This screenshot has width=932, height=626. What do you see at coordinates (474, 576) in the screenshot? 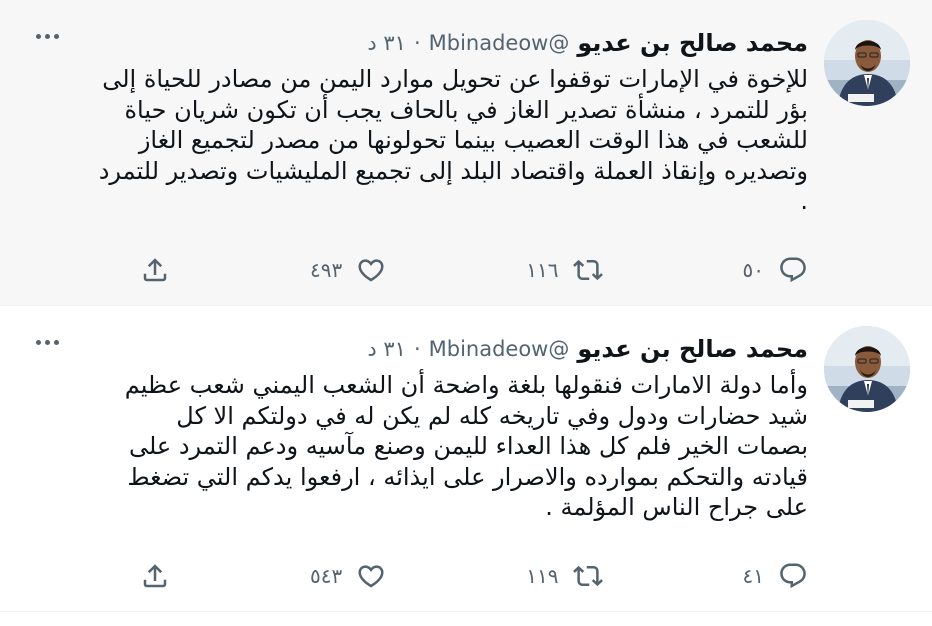
I see `tweet-actions: ٤١ ١١٩ ٥٤٣` at bounding box center [474, 576].